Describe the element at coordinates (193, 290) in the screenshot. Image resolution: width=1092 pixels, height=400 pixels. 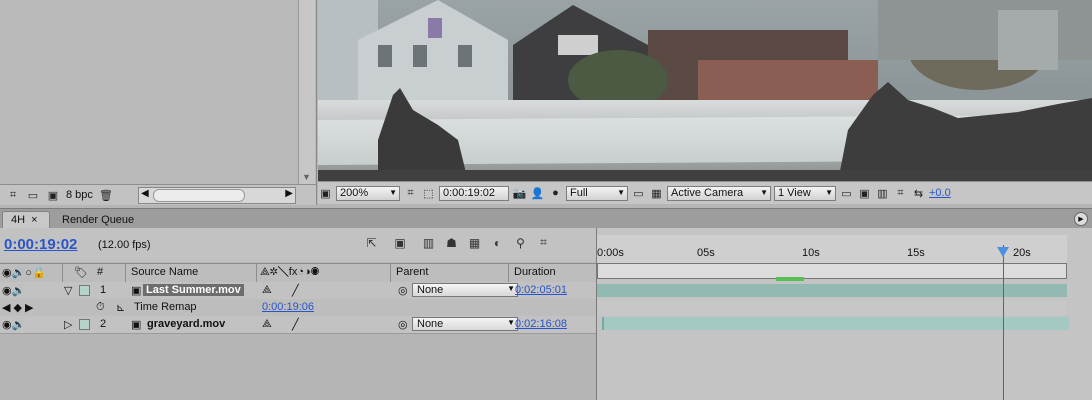
I see `layer-name: Last Summer.mov` at that location.